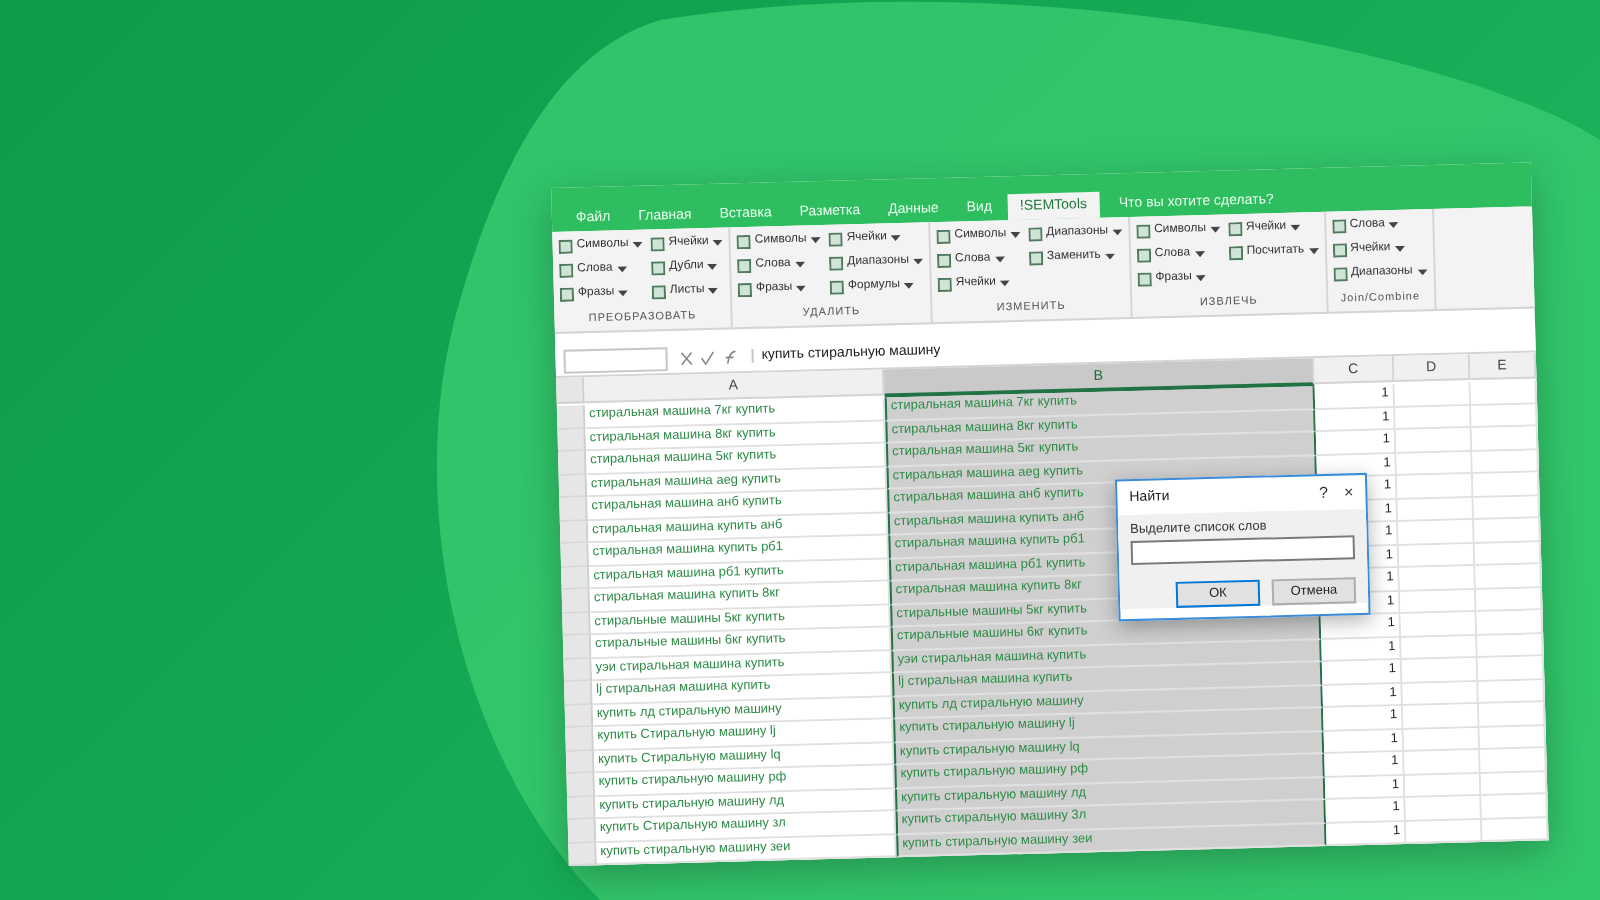 This screenshot has width=1600, height=900. I want to click on help-button: ?, so click(1323, 493).